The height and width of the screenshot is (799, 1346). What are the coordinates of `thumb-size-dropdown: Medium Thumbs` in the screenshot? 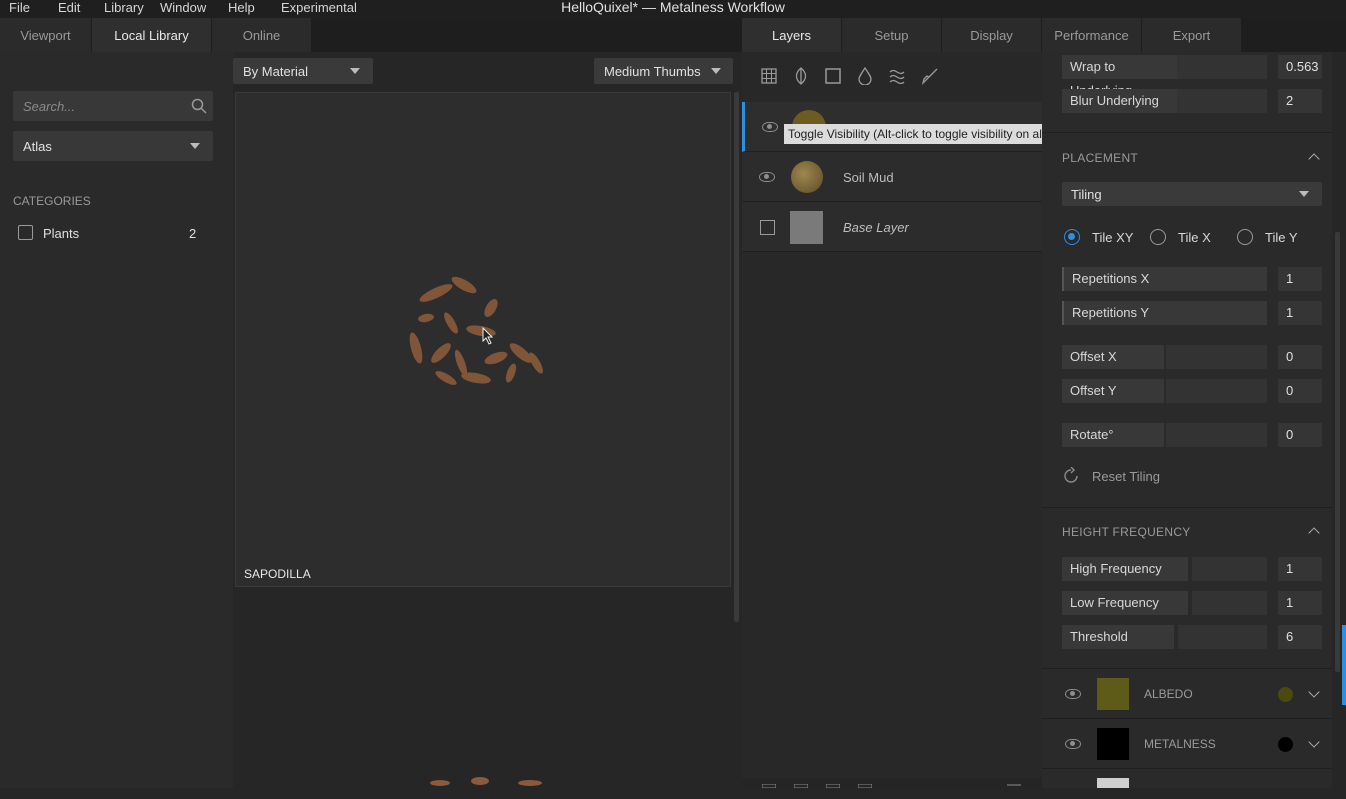 It's located at (663, 71).